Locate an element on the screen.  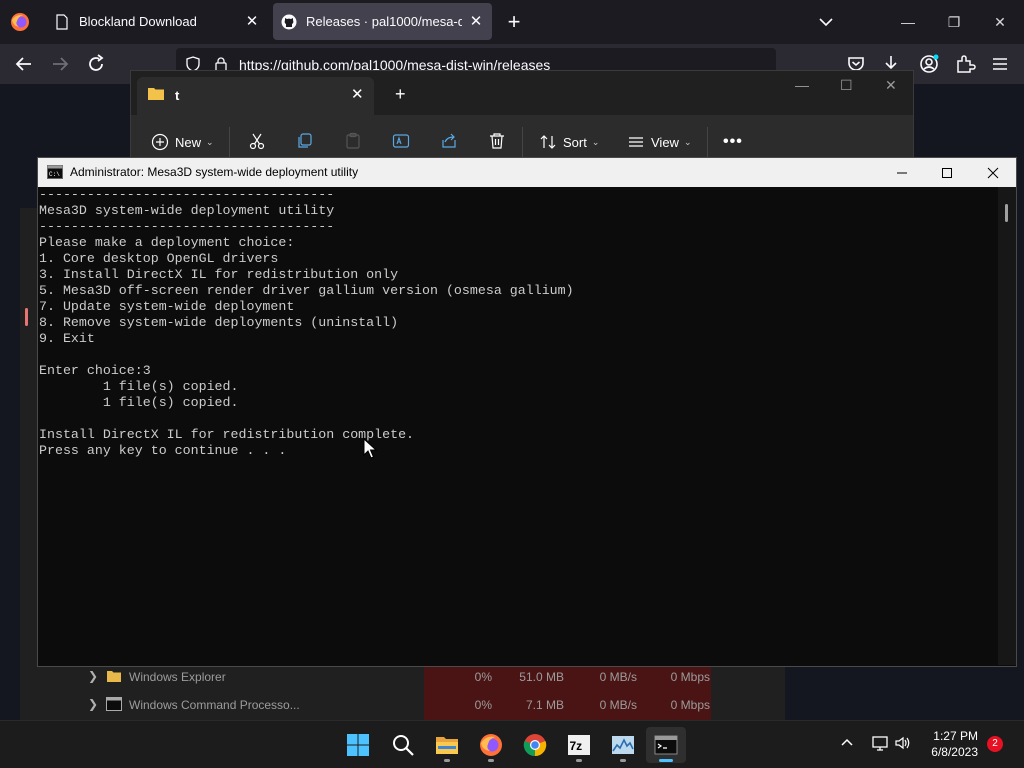
copy-icon is located at coordinates (305, 141).